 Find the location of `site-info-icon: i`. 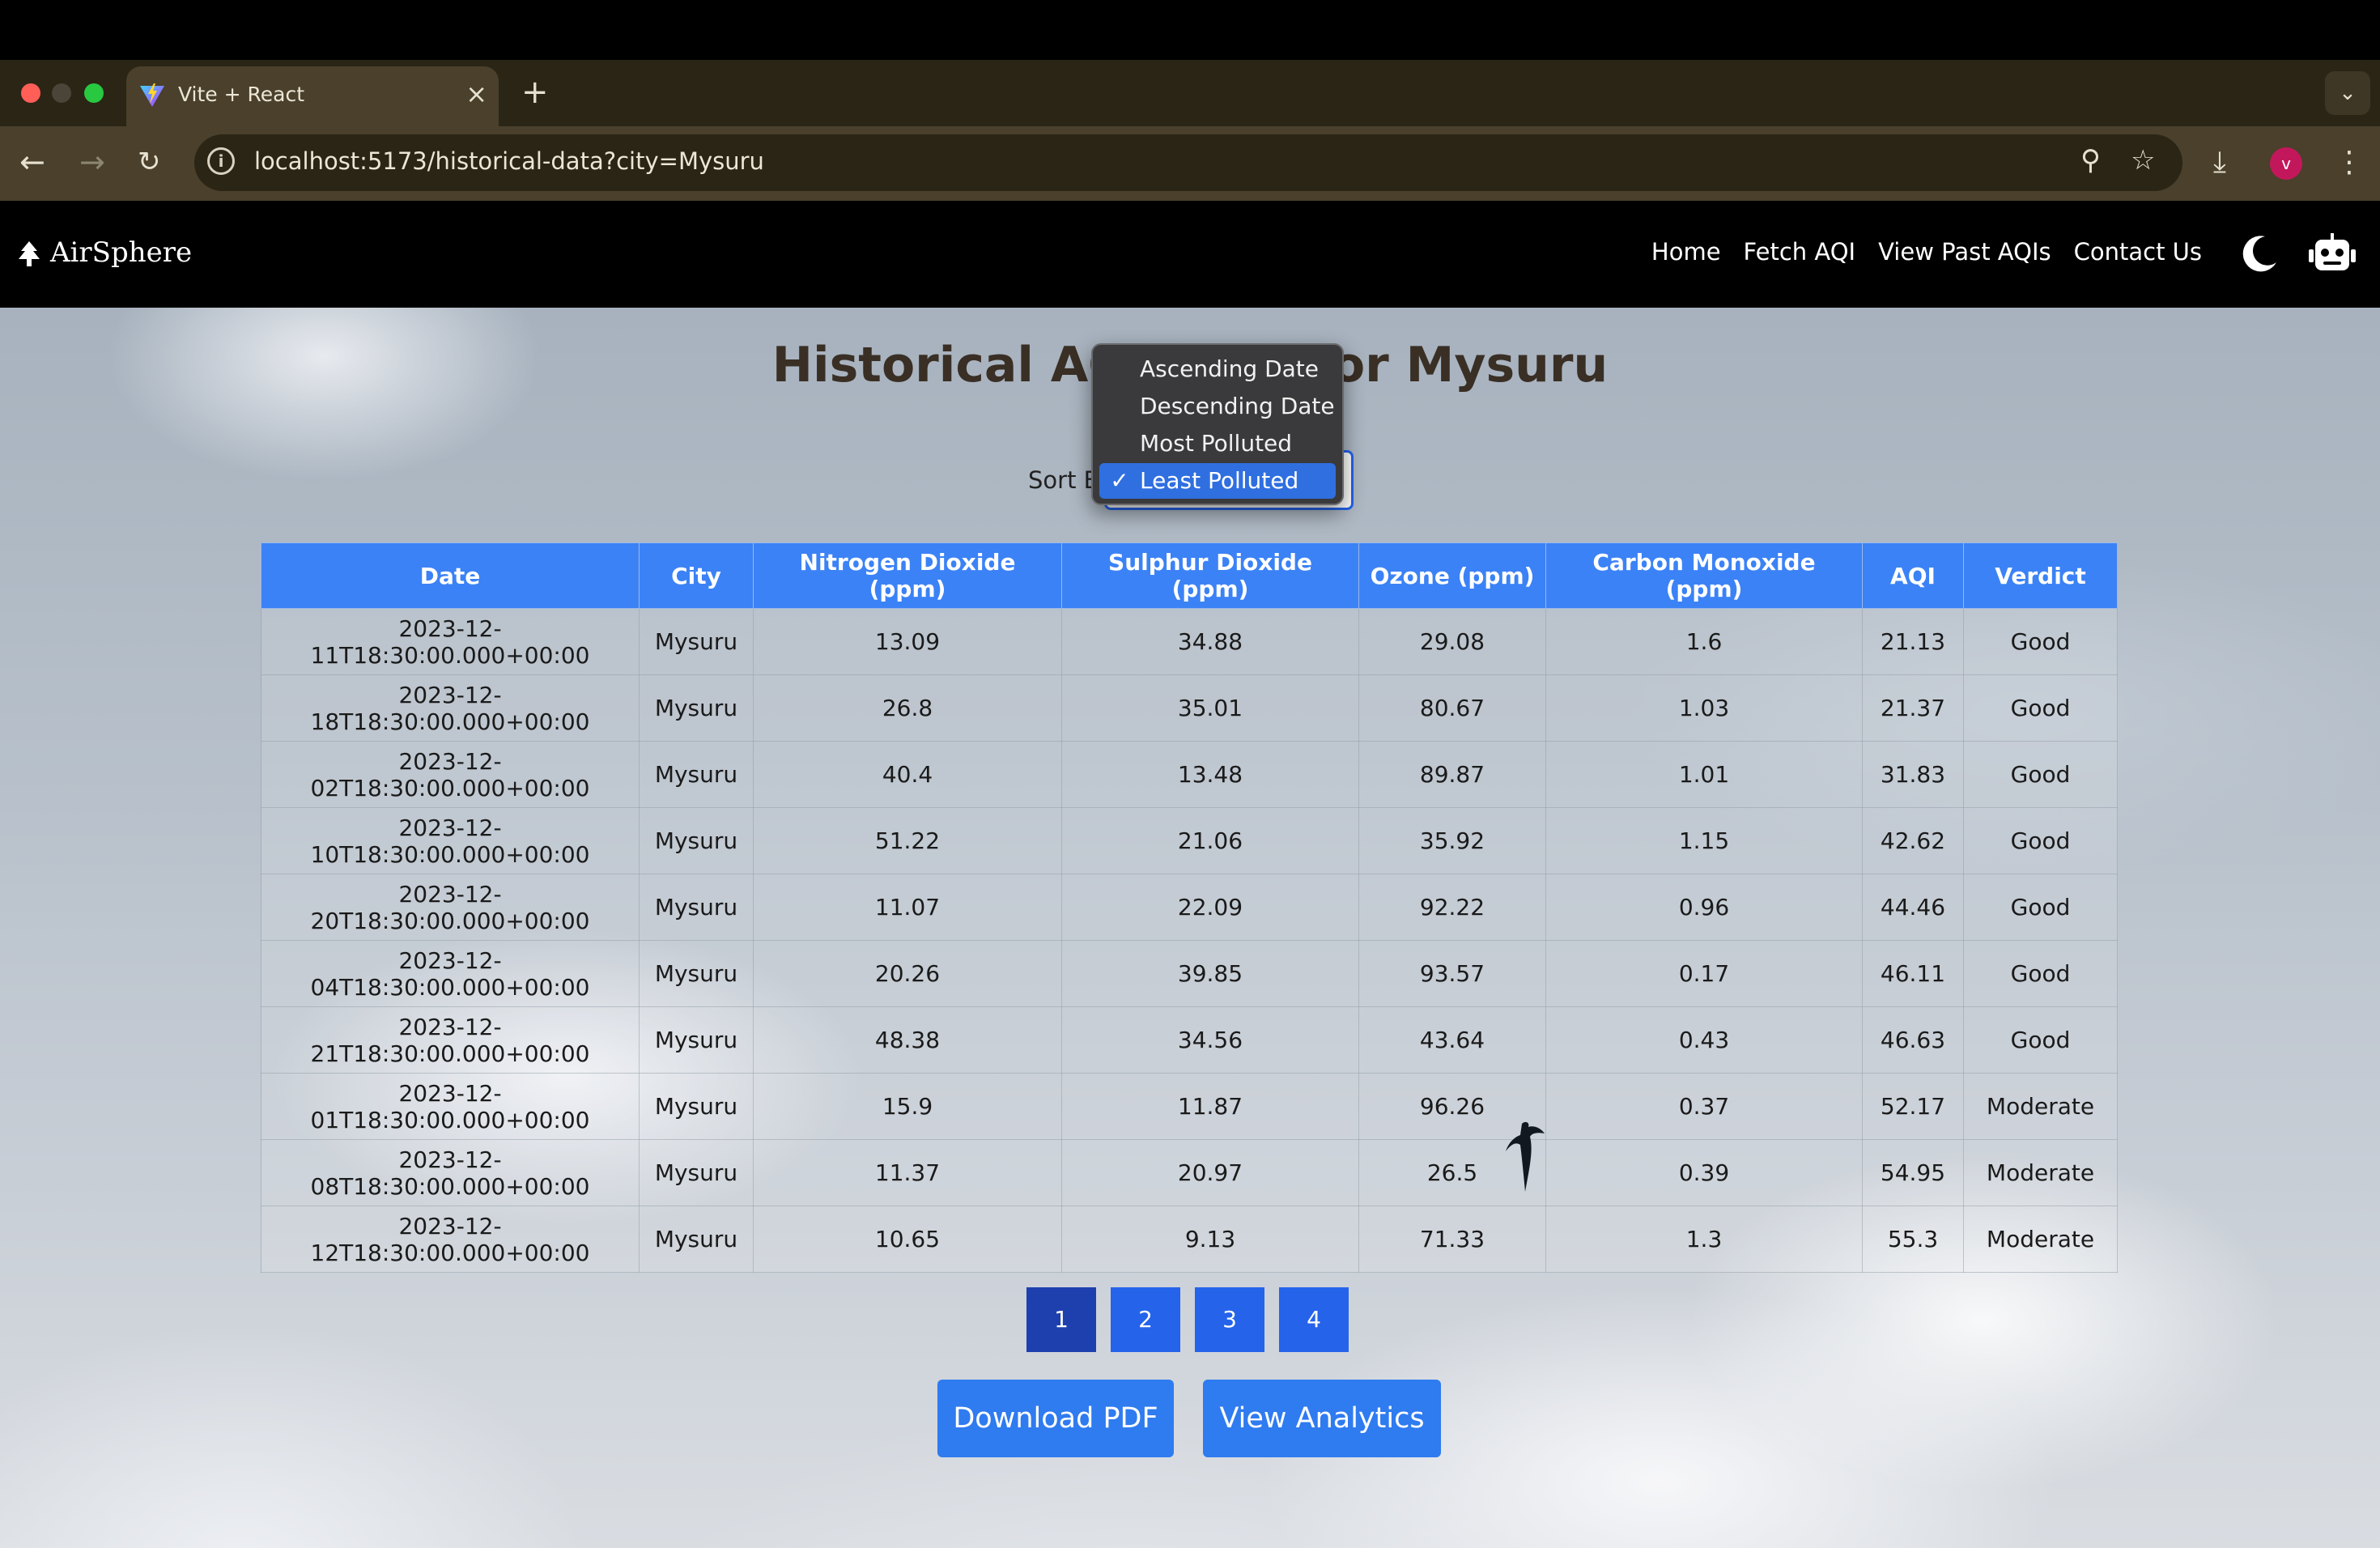

site-info-icon: i is located at coordinates (221, 161).